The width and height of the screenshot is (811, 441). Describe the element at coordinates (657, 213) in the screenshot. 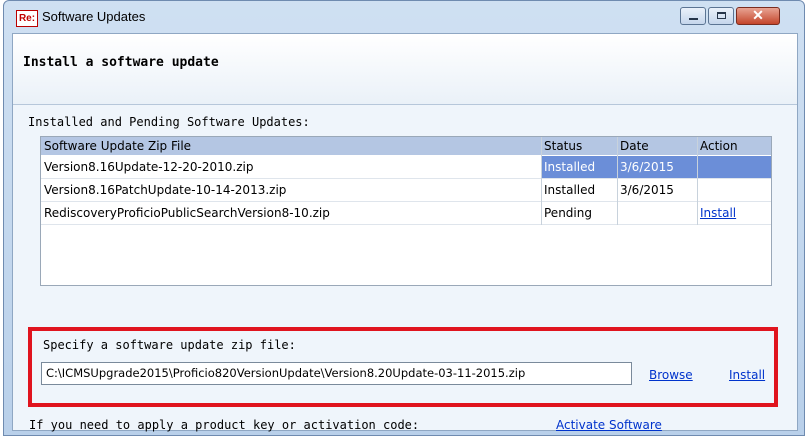

I see `cell-date` at that location.